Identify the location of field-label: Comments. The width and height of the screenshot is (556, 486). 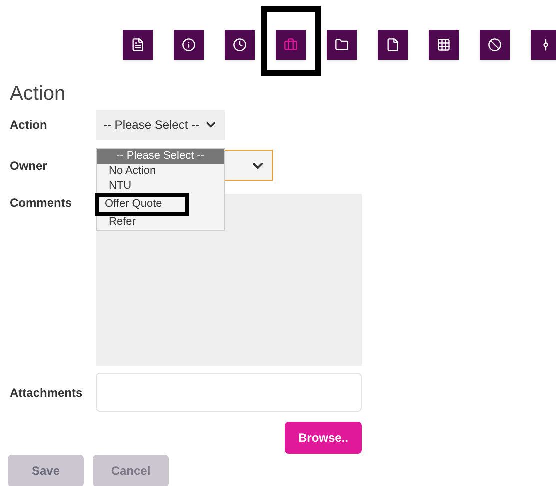
(42, 203).